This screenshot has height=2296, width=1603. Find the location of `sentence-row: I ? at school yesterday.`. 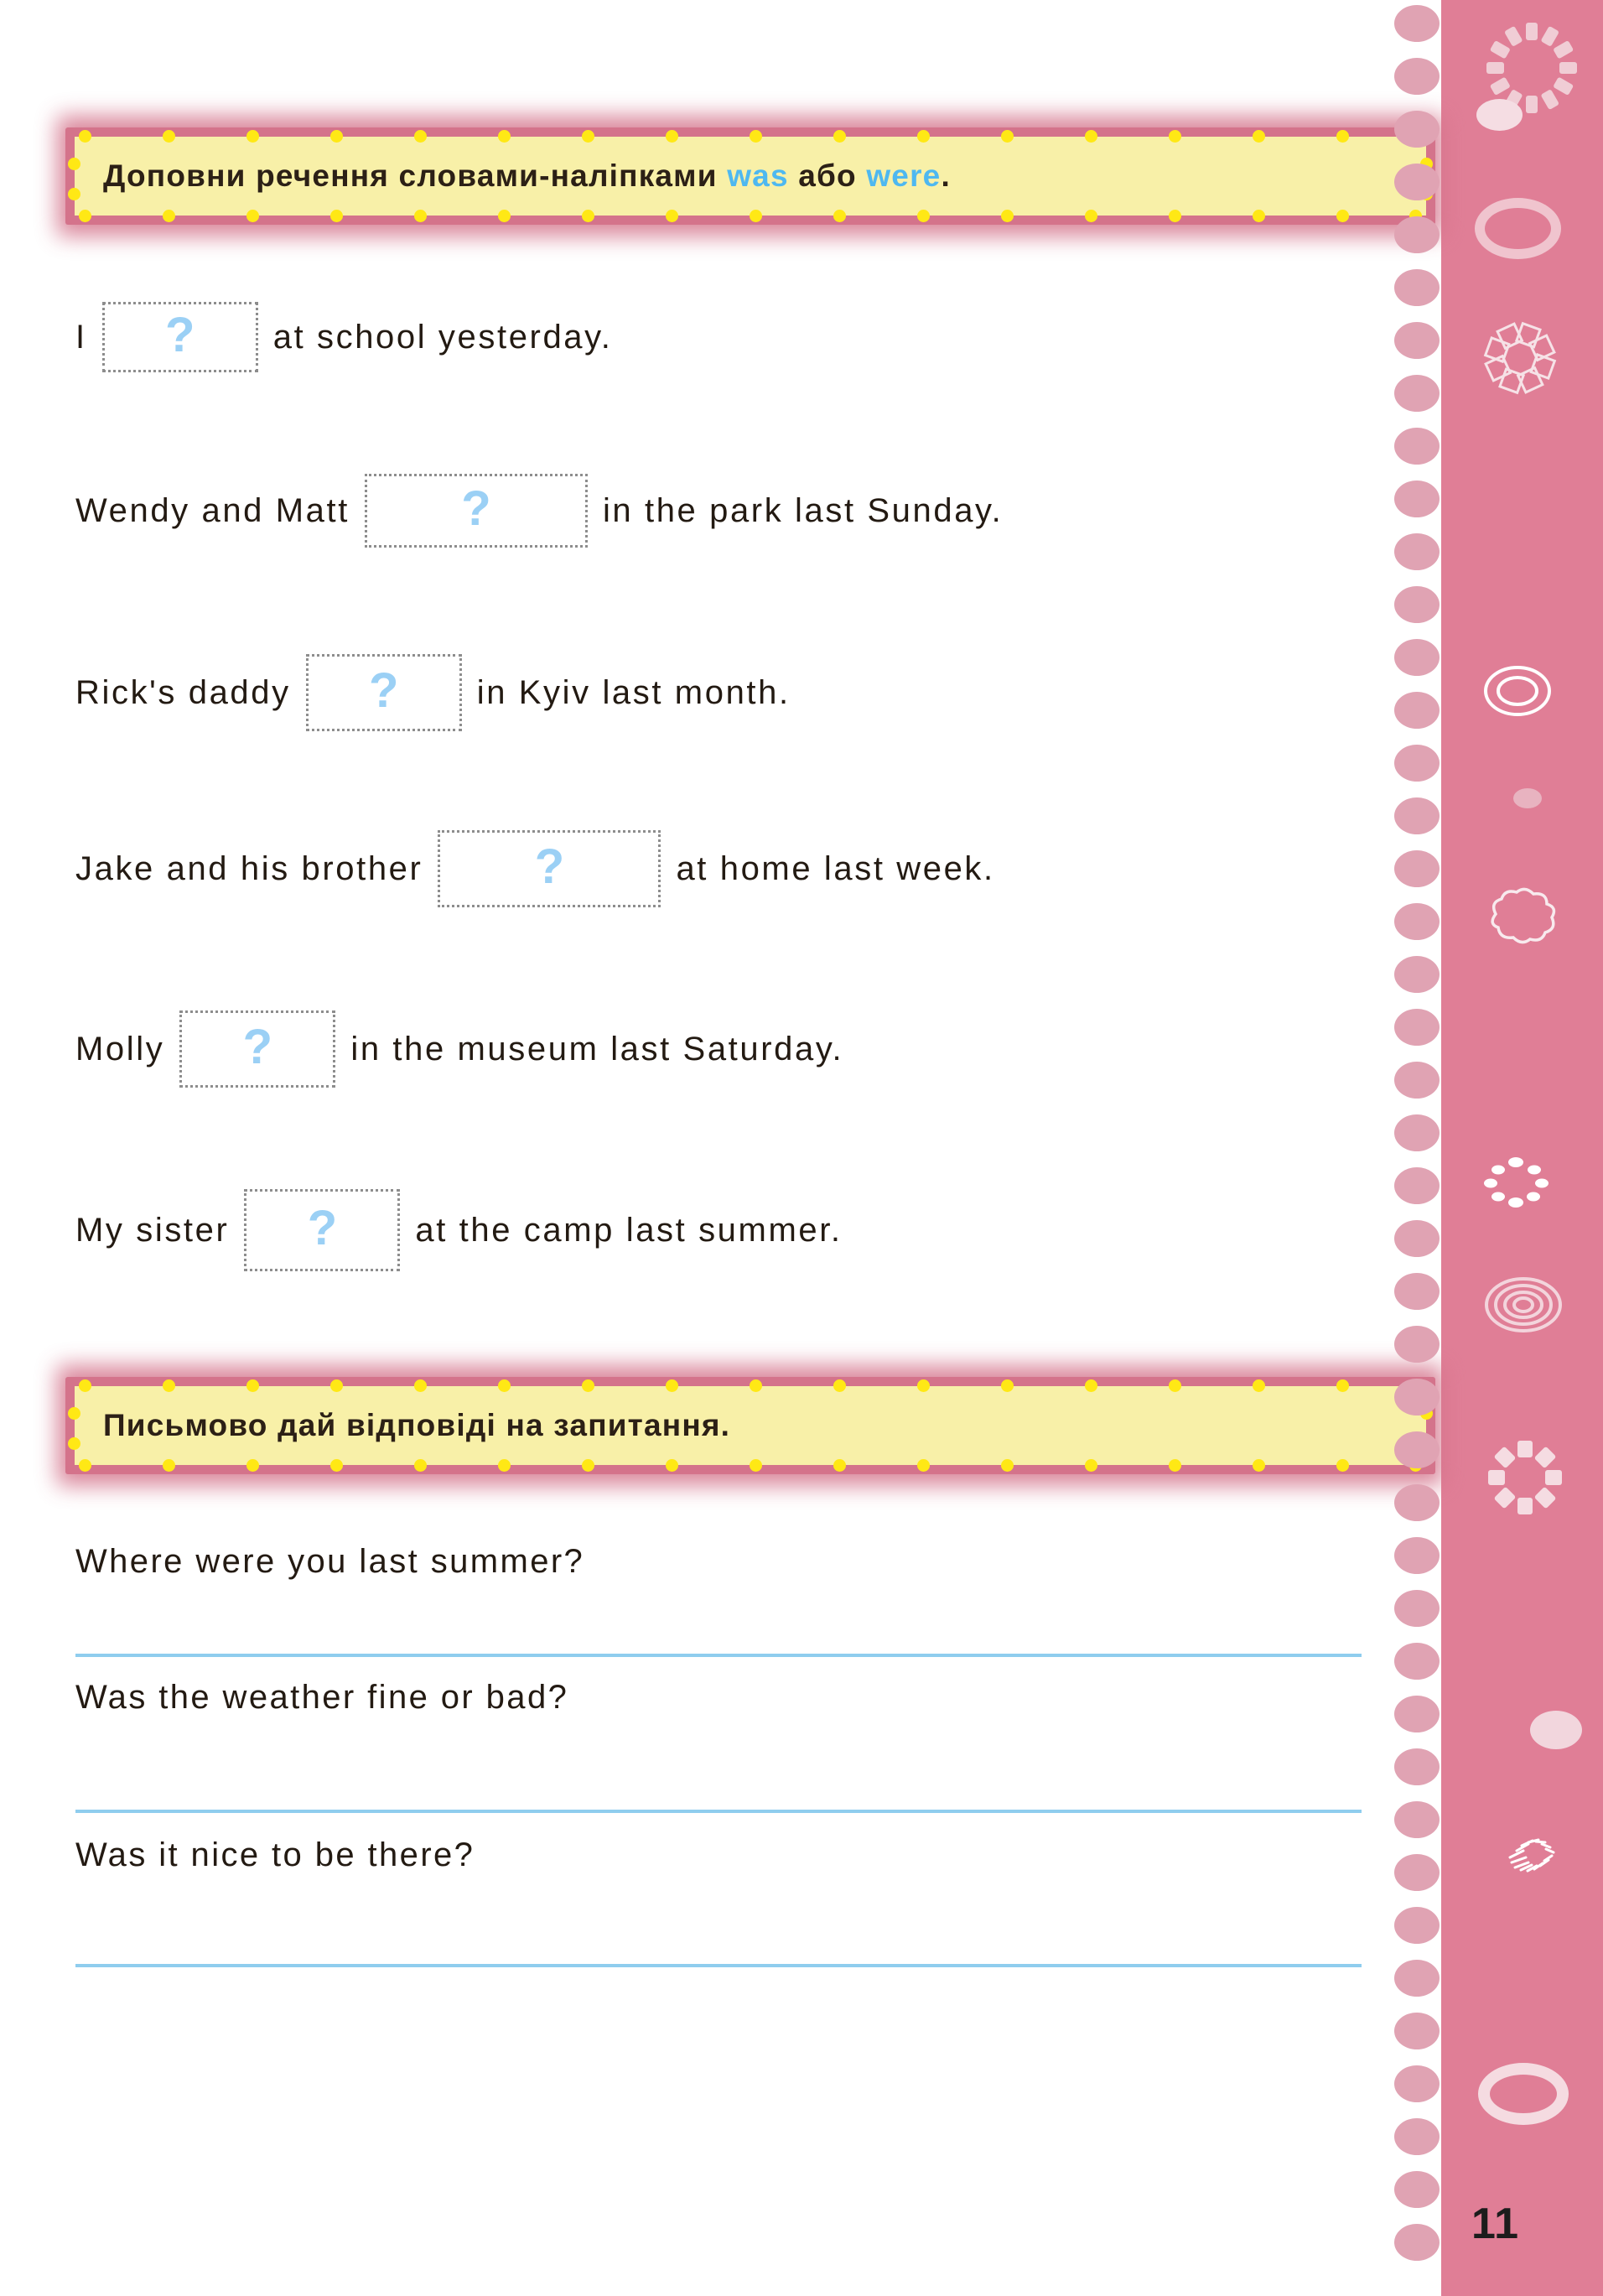

sentence-row: I ? at school yesterday. is located at coordinates (344, 337).